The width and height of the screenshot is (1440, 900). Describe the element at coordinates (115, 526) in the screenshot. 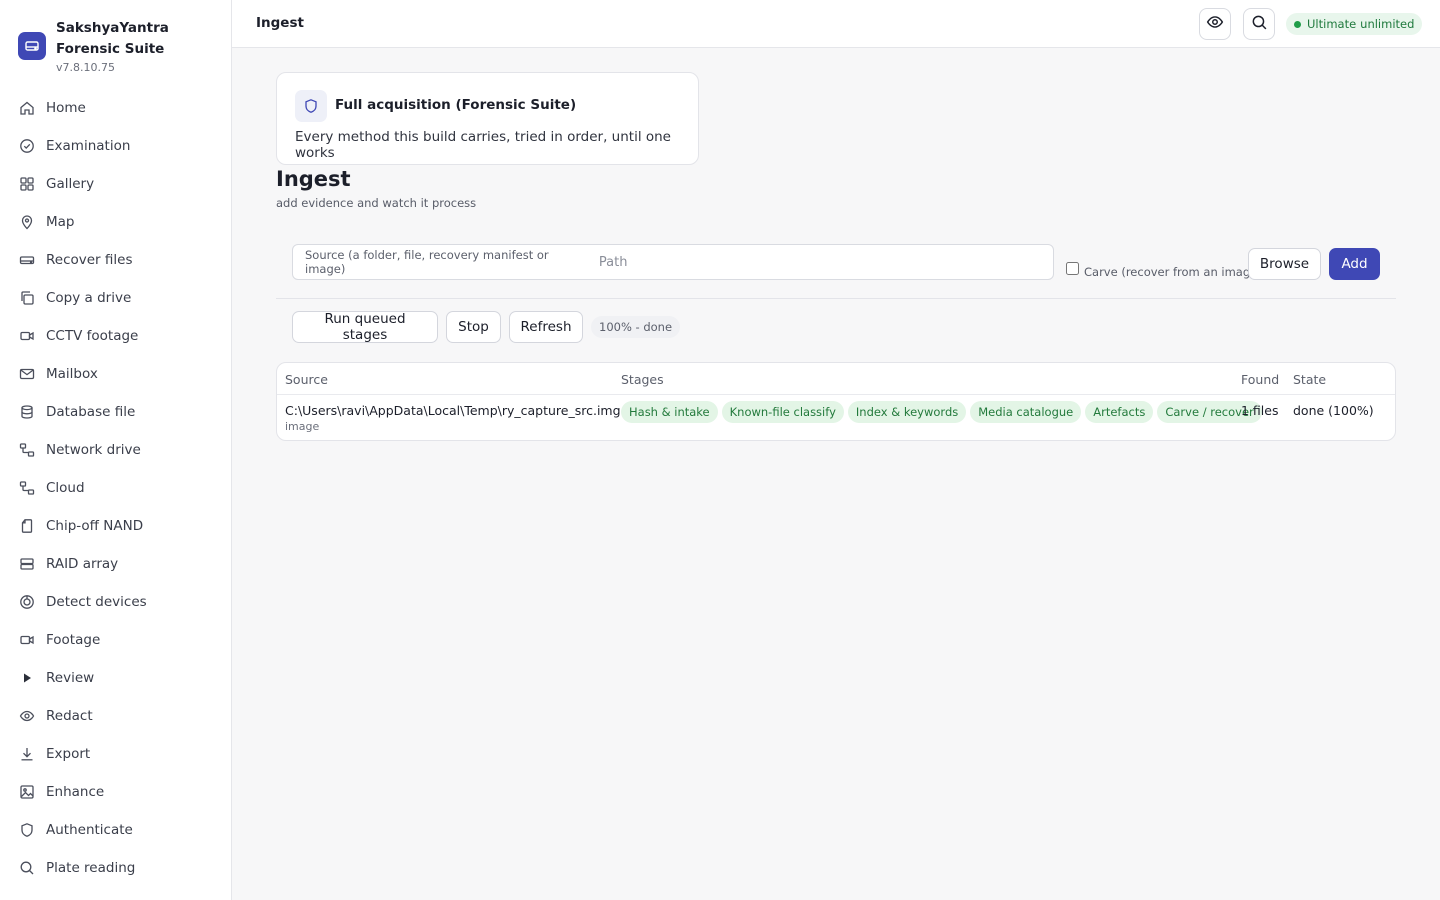

I see `sidebar-item-chip-off-nand: Chip-off NAND` at that location.